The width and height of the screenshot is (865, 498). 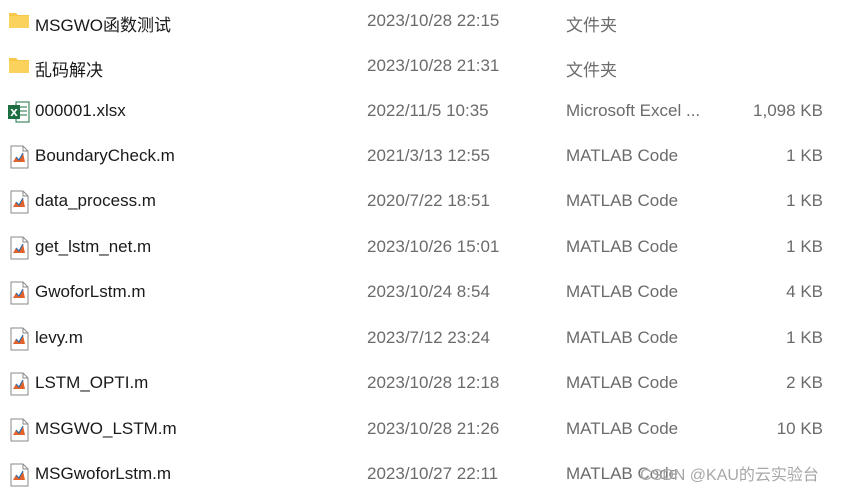 I want to click on file-row: levy.m 2023/7/12 23:24 MATLAB Code 1 KB, so click(x=432, y=339).